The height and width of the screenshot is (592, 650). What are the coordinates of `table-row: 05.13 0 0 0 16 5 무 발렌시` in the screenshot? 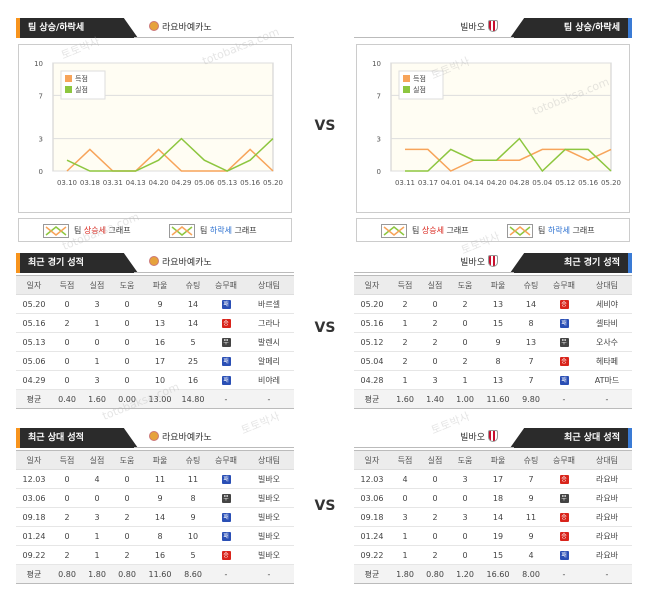 It's located at (155, 342).